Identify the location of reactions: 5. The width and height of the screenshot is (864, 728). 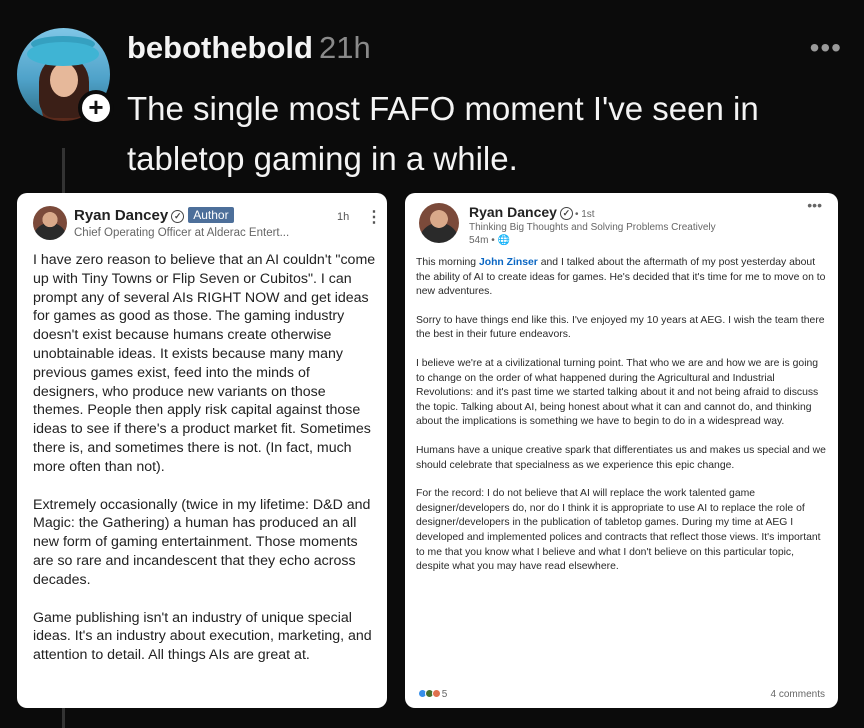
(432, 694).